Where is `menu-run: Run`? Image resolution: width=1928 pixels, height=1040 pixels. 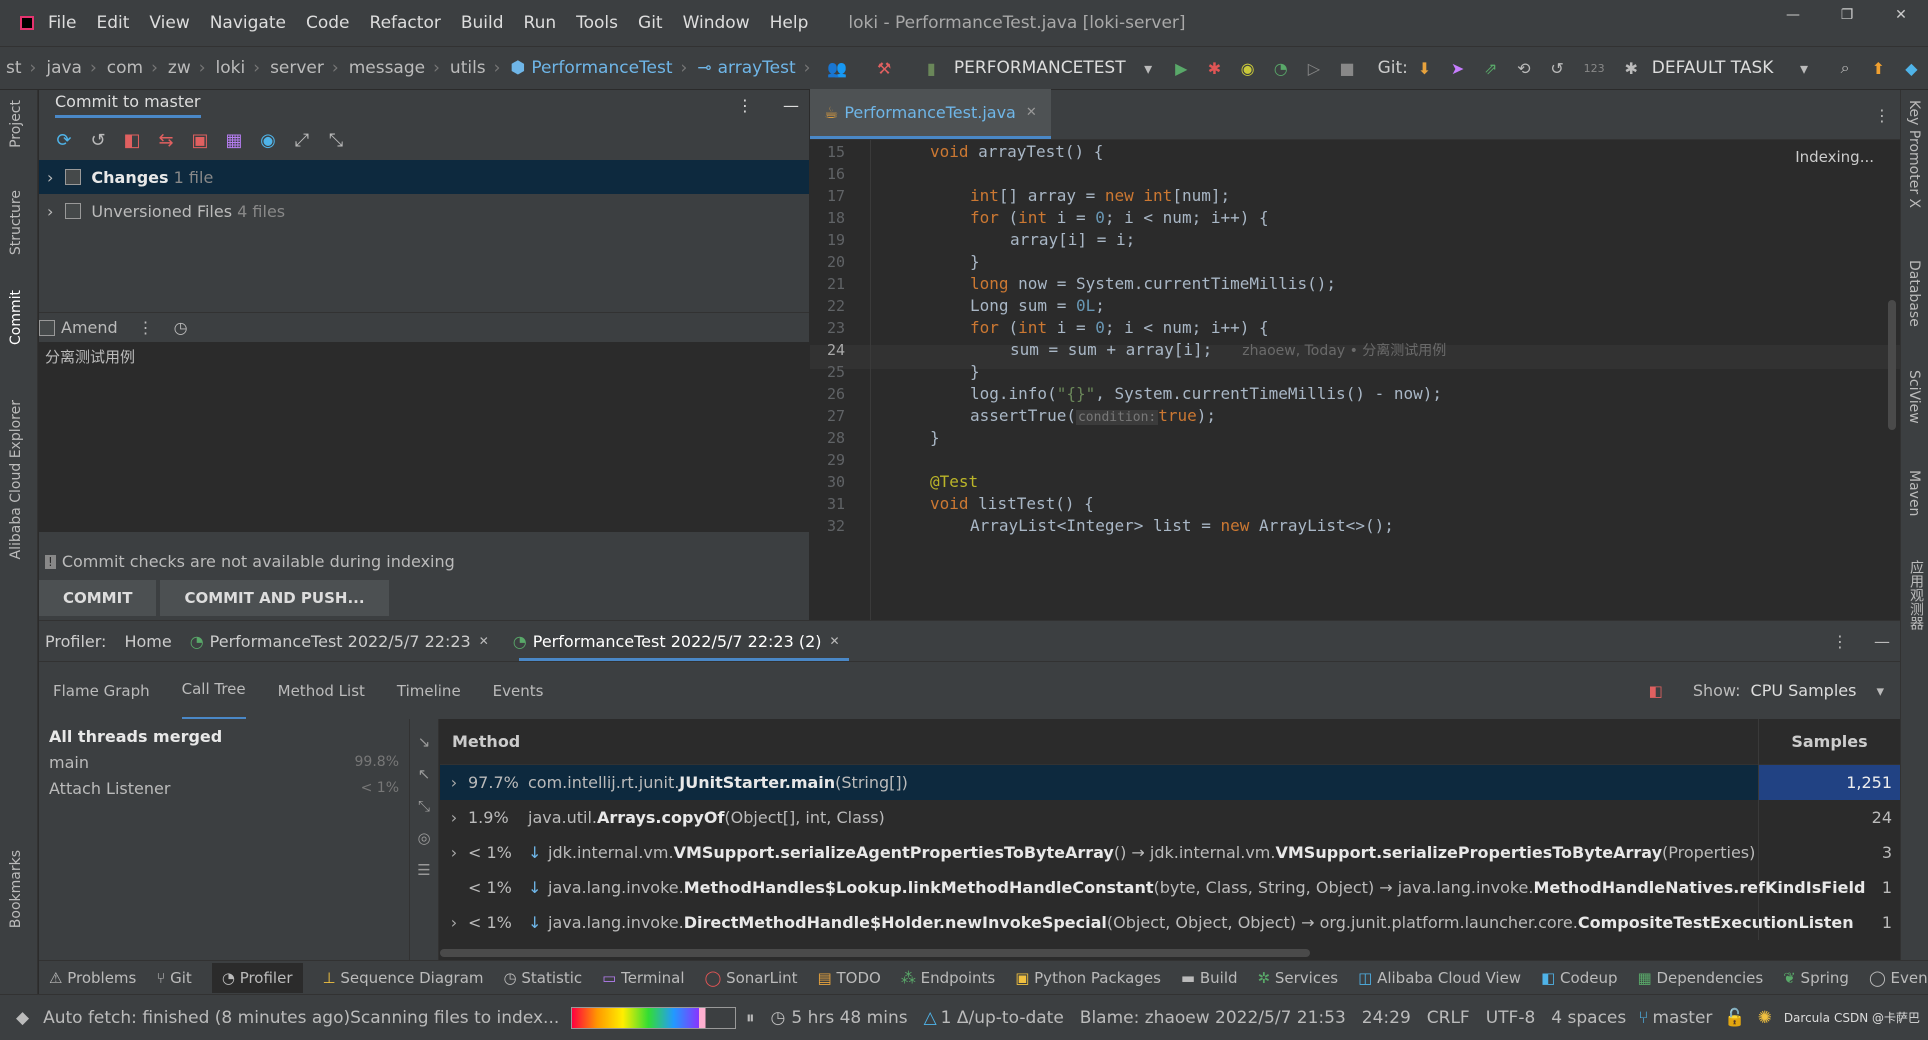
menu-run: Run is located at coordinates (540, 23).